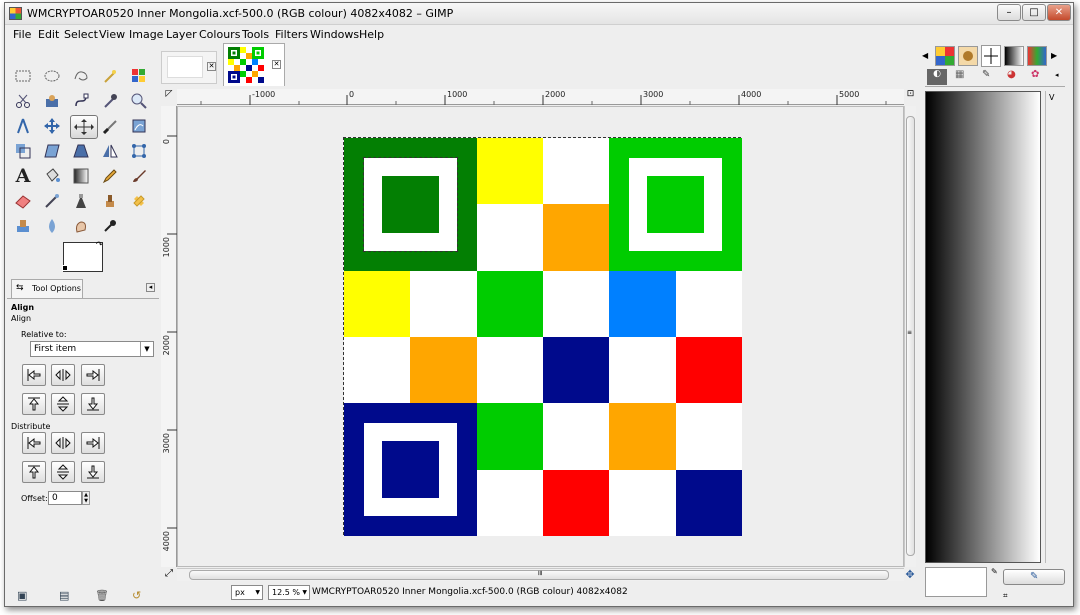 The width and height of the screenshot is (1080, 615). Describe the element at coordinates (34, 472) in the screenshot. I see `distribute-top-button` at that location.